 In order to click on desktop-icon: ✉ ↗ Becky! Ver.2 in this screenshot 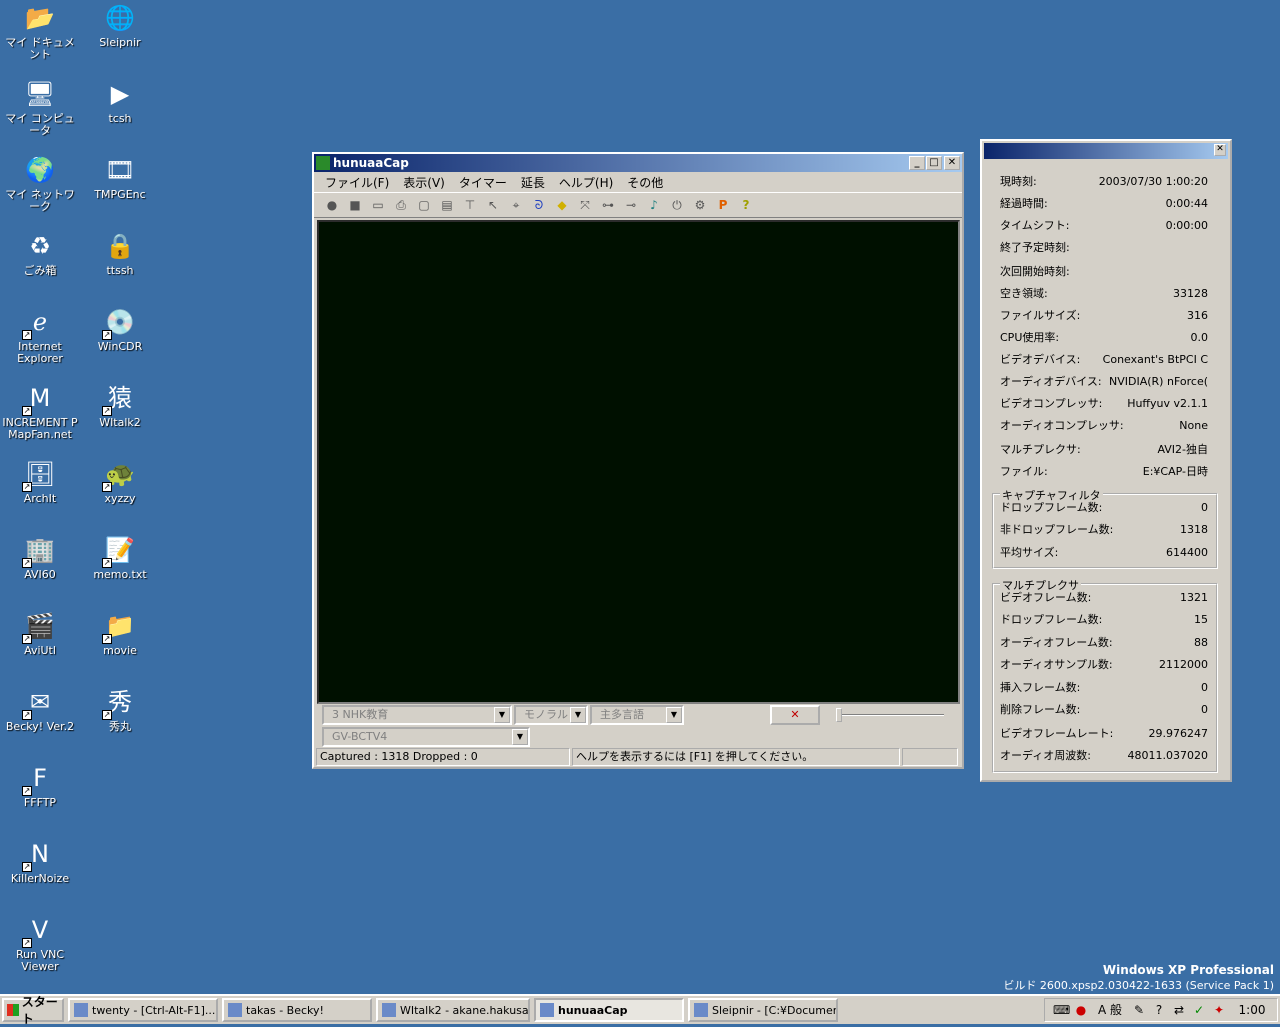, I will do `click(40, 709)`.